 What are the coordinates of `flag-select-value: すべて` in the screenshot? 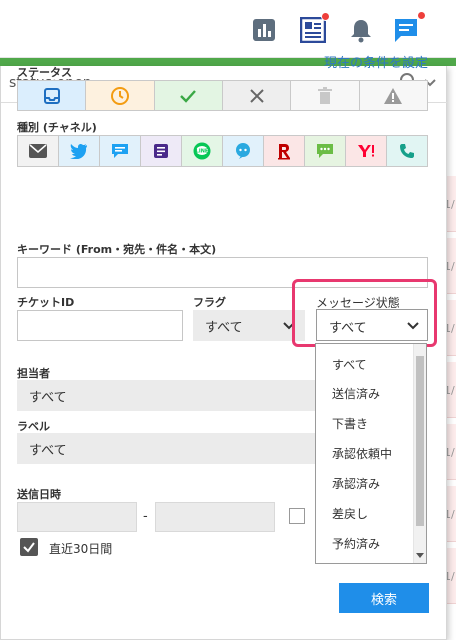 It's located at (224, 327).